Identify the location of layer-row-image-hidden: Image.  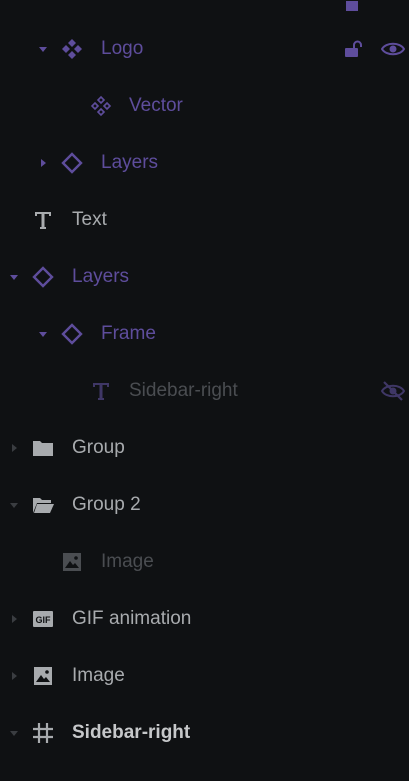
(204, 561).